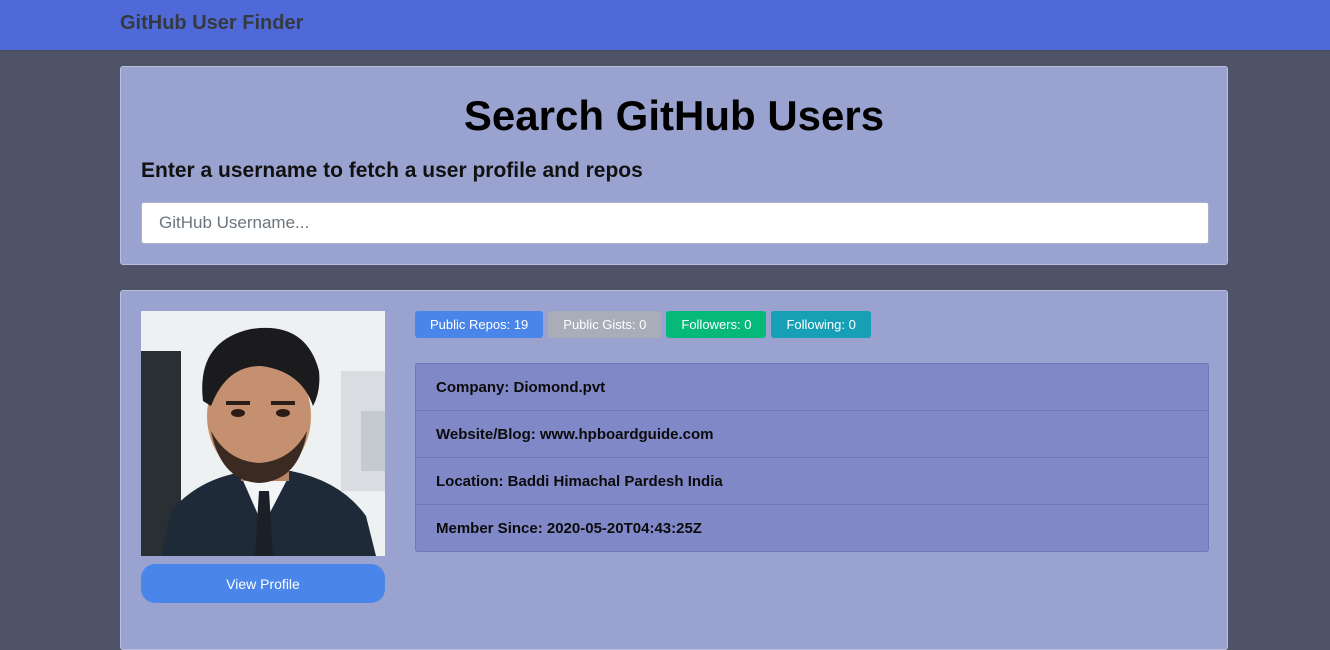 The image size is (1330, 650). What do you see at coordinates (263, 583) in the screenshot?
I see `view-profile-button: View Profile` at bounding box center [263, 583].